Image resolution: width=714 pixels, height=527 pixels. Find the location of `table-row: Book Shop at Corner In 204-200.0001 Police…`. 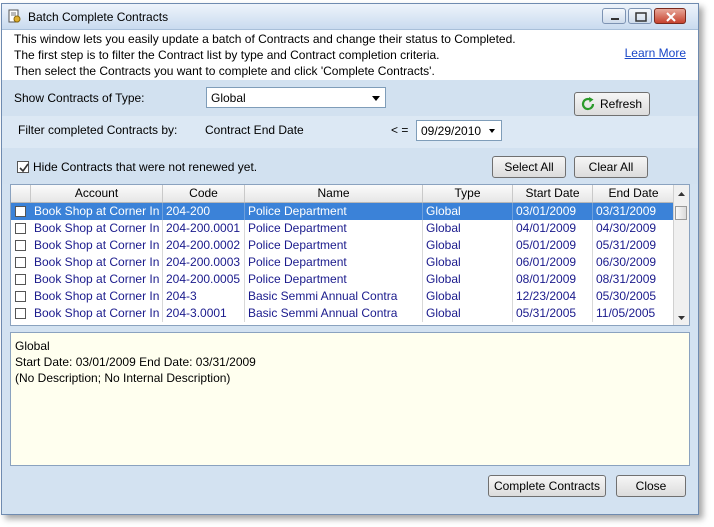

table-row: Book Shop at Corner In 204-200.0001 Police… is located at coordinates (343, 228).